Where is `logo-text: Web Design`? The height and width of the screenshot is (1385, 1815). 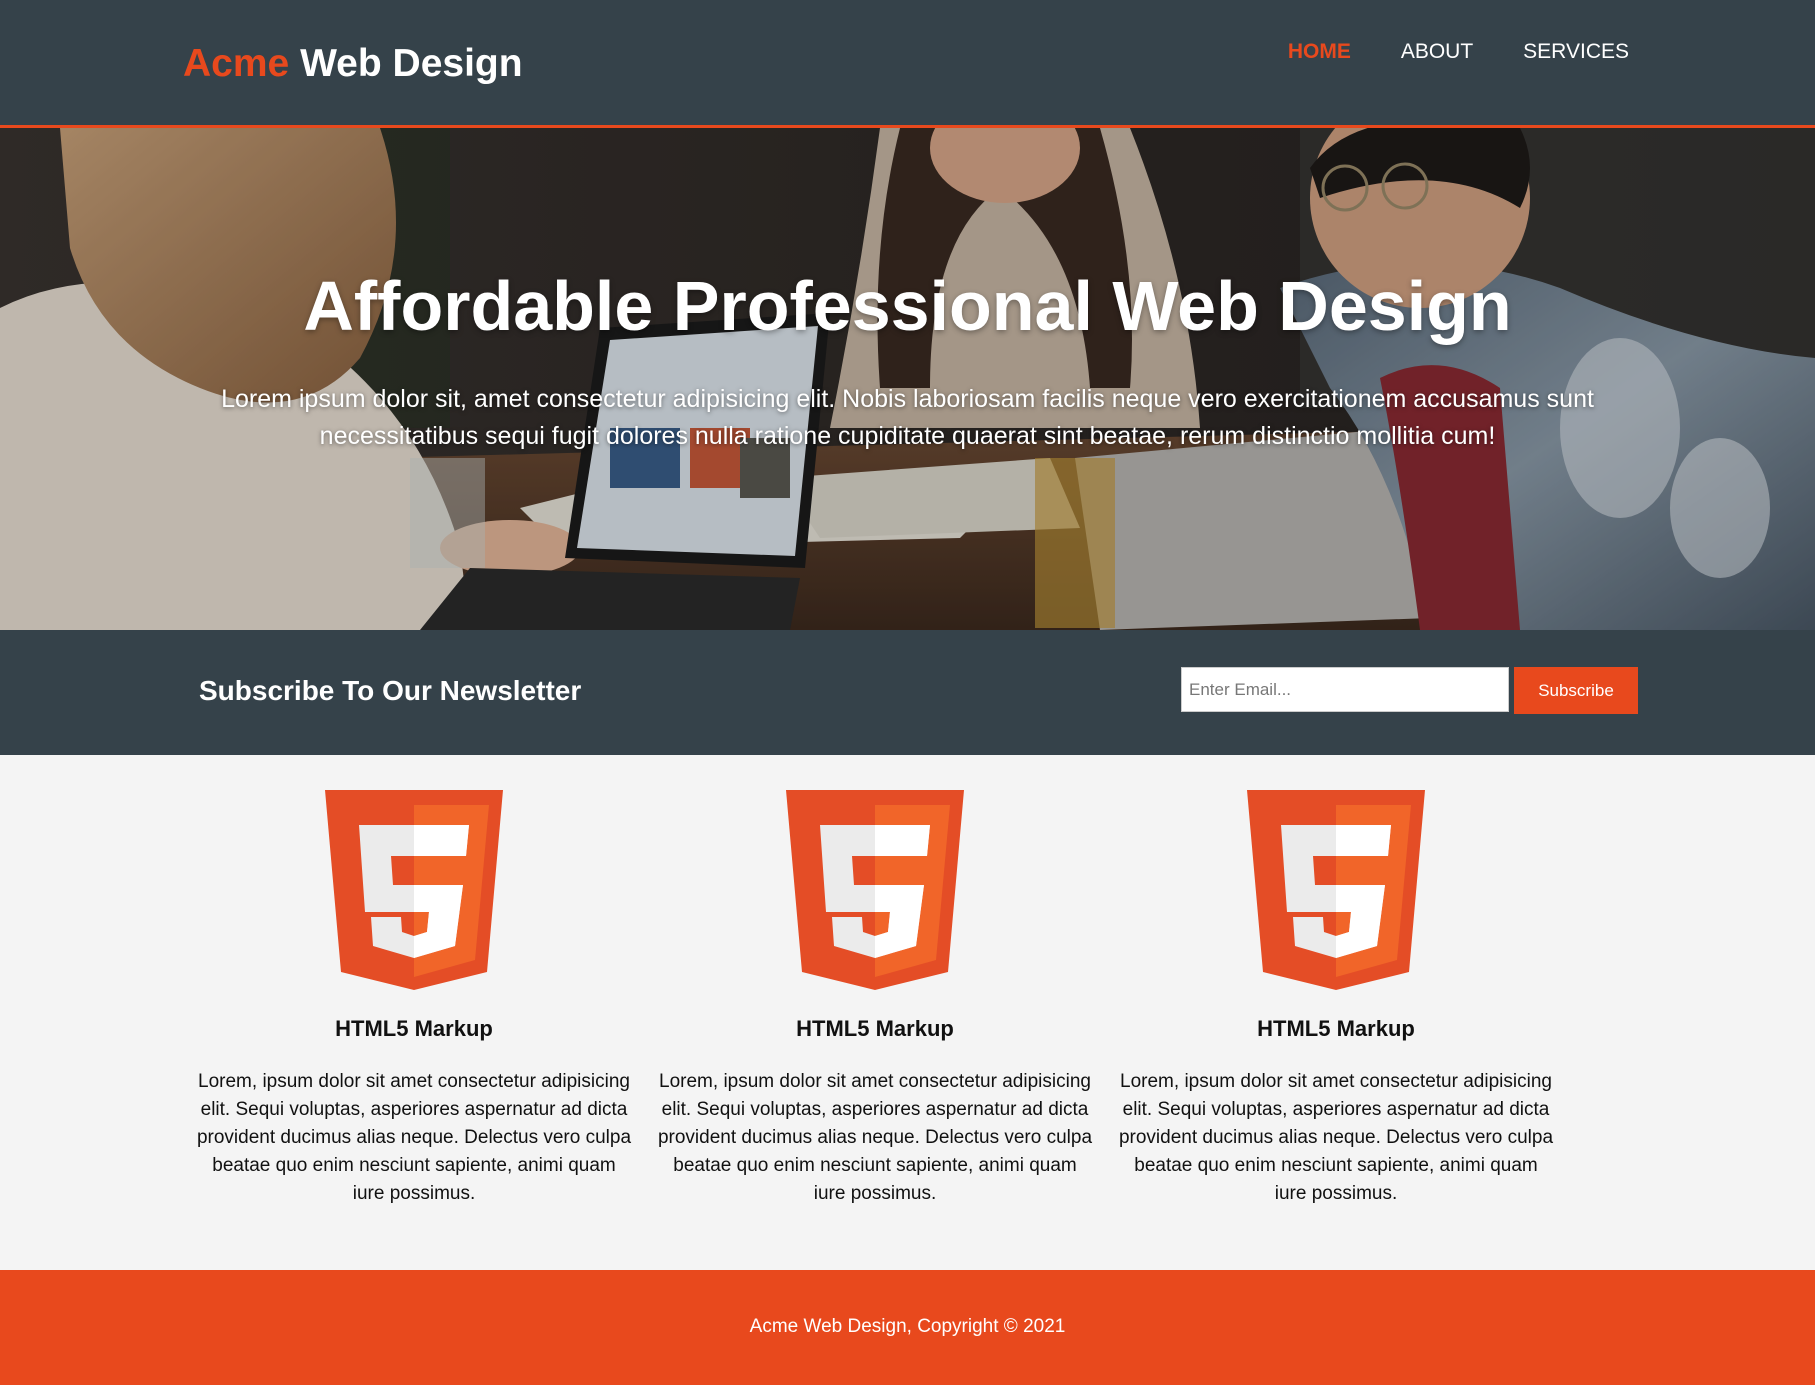
logo-text: Web Design is located at coordinates (406, 63).